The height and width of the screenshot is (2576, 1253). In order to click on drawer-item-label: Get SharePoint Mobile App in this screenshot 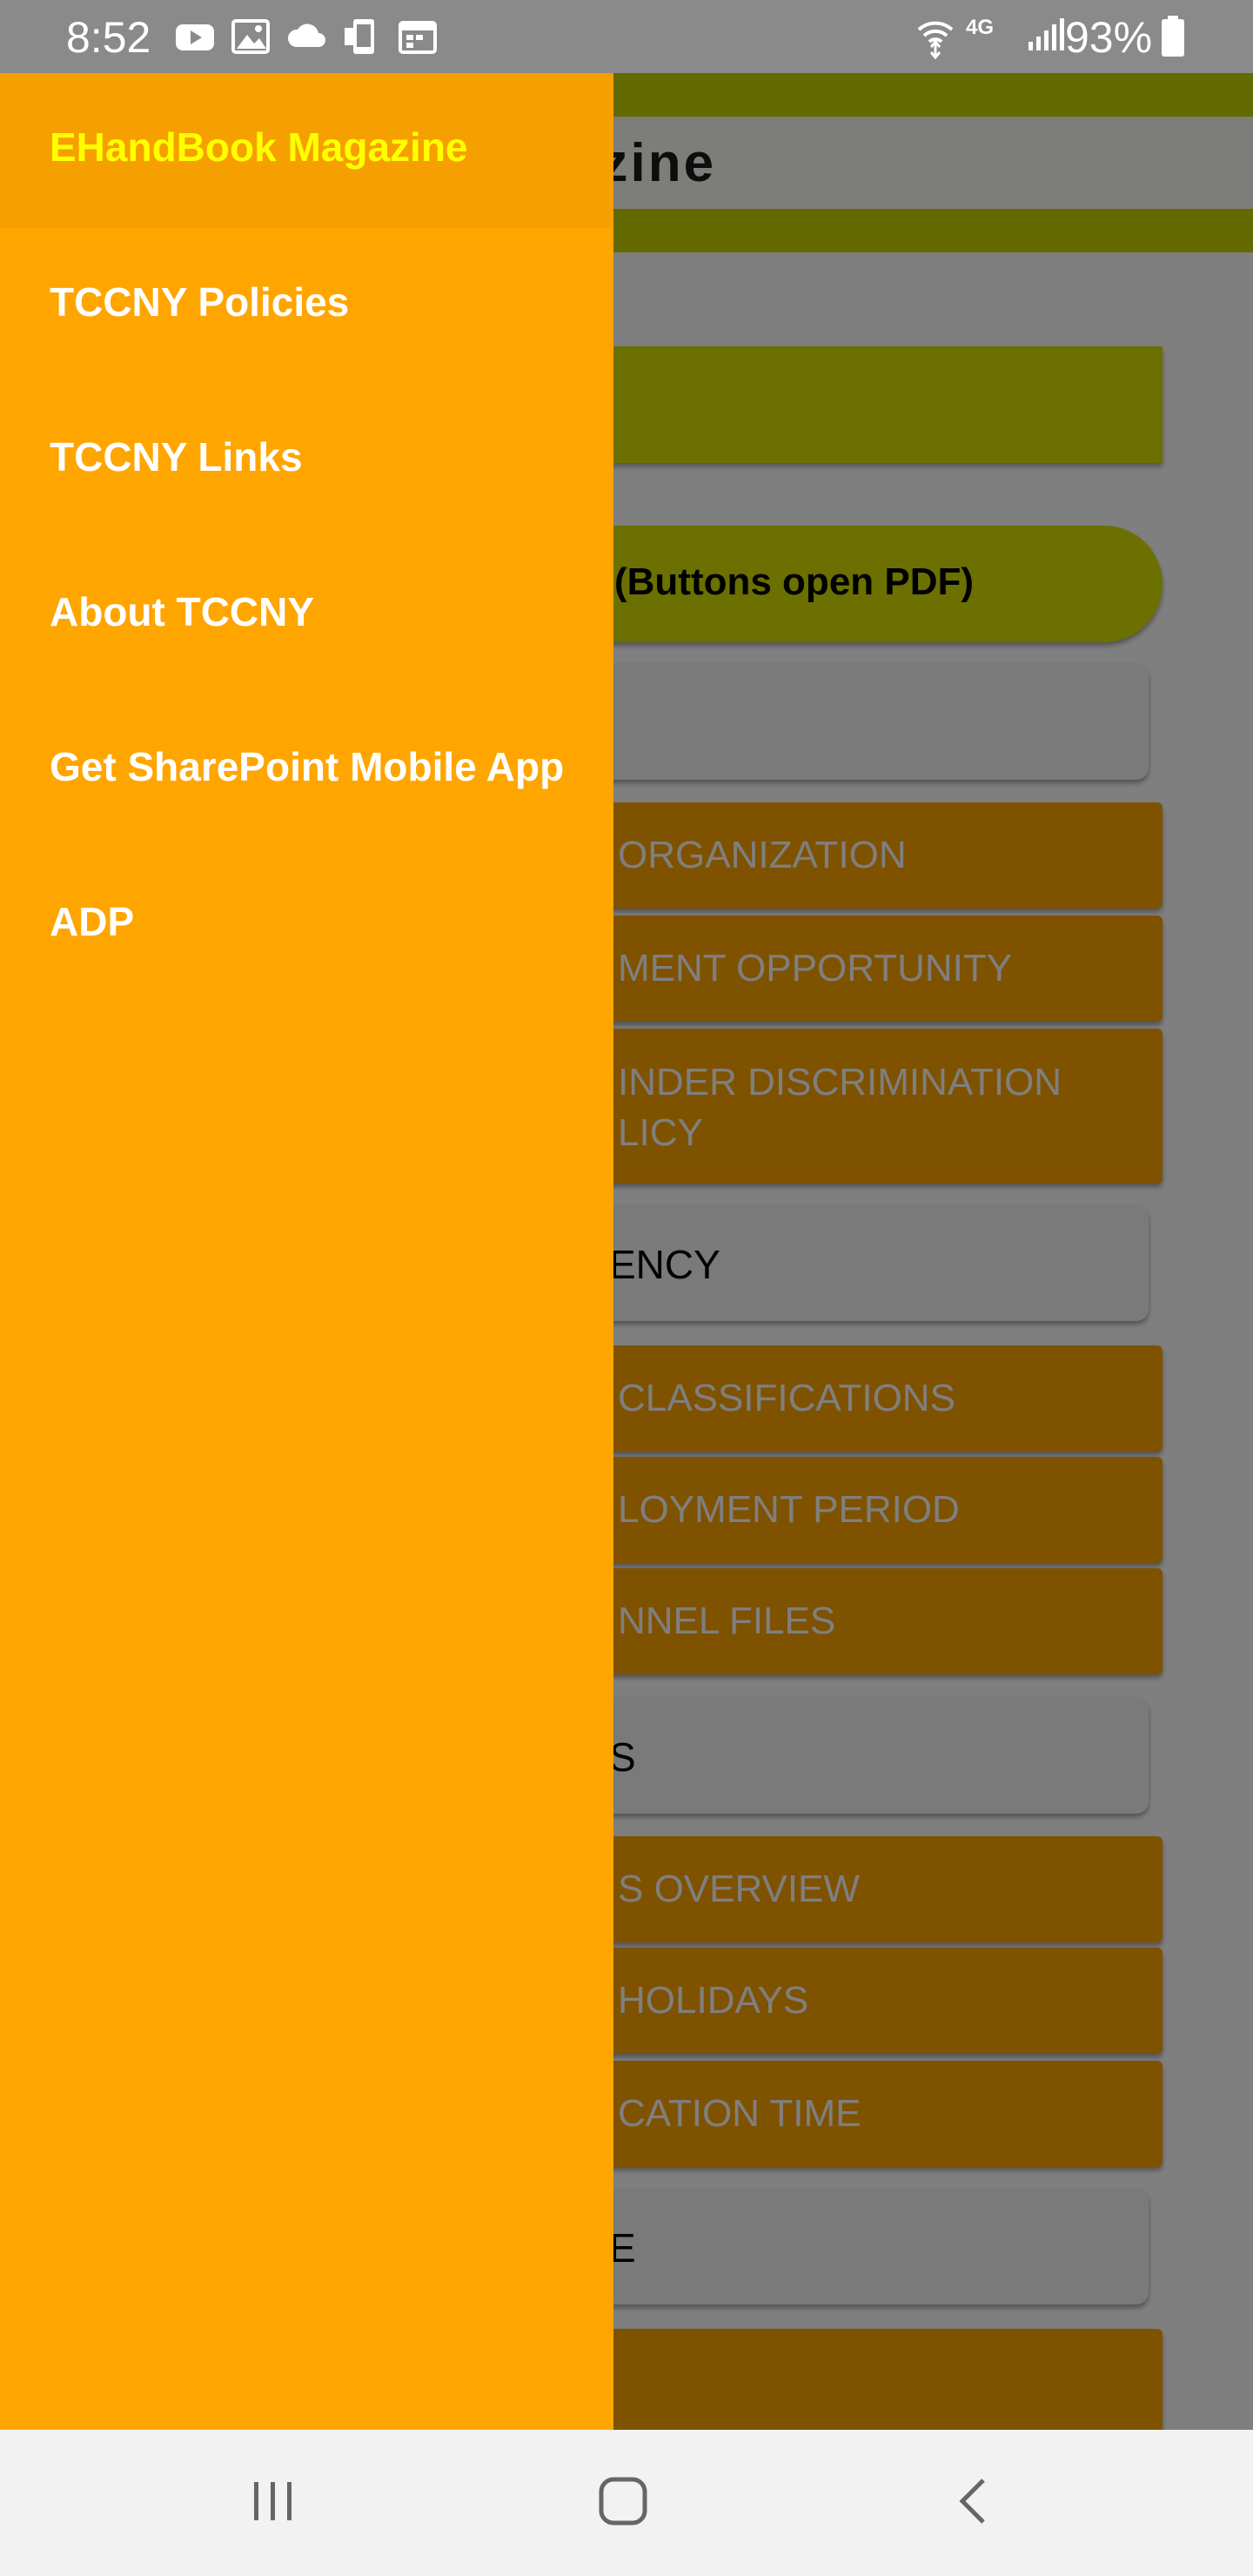, I will do `click(307, 767)`.